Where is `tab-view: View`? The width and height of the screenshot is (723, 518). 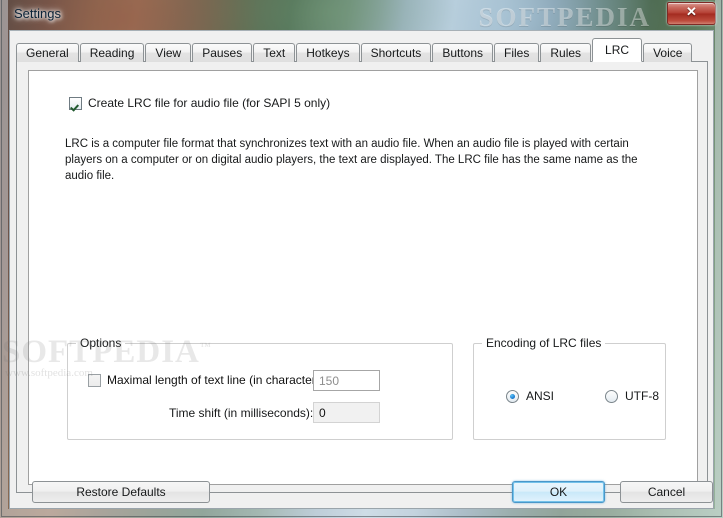
tab-view: View is located at coordinates (168, 52).